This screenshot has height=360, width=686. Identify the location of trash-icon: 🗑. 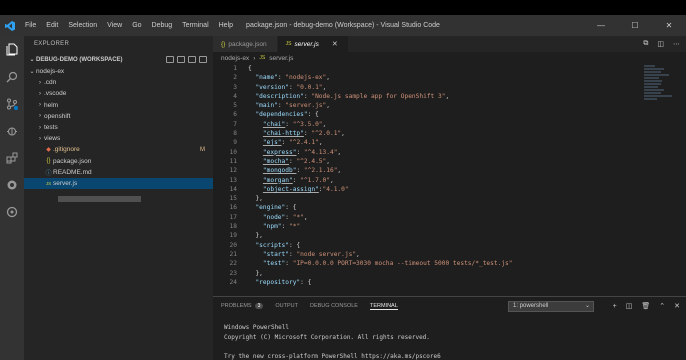
(645, 306).